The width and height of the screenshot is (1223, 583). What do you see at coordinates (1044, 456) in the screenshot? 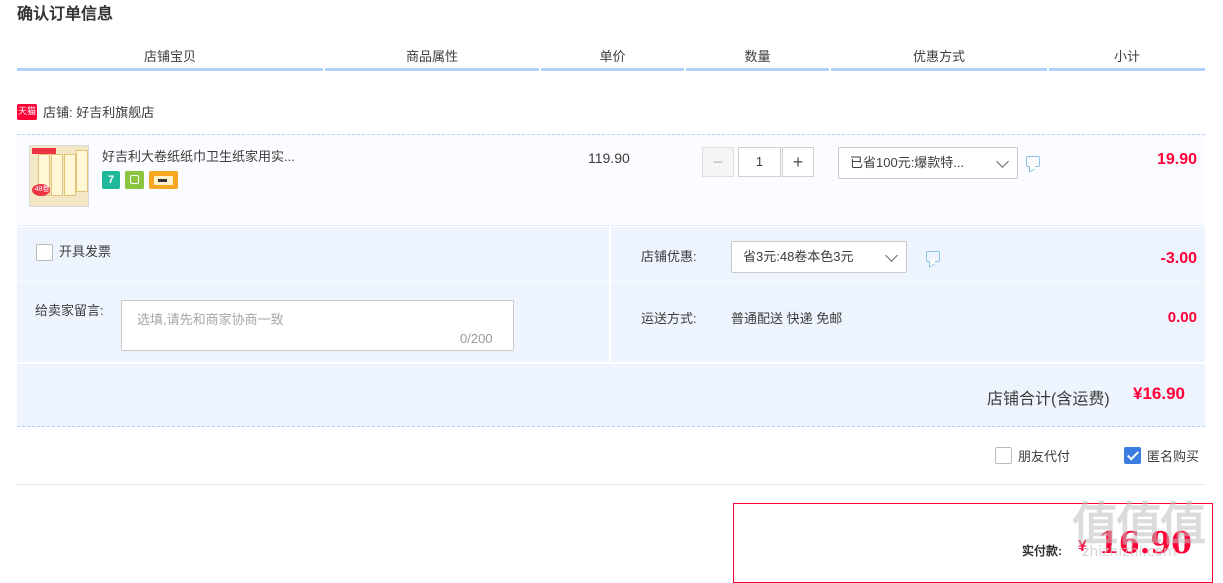
I see `friend-pay-label: 朋友代付` at bounding box center [1044, 456].